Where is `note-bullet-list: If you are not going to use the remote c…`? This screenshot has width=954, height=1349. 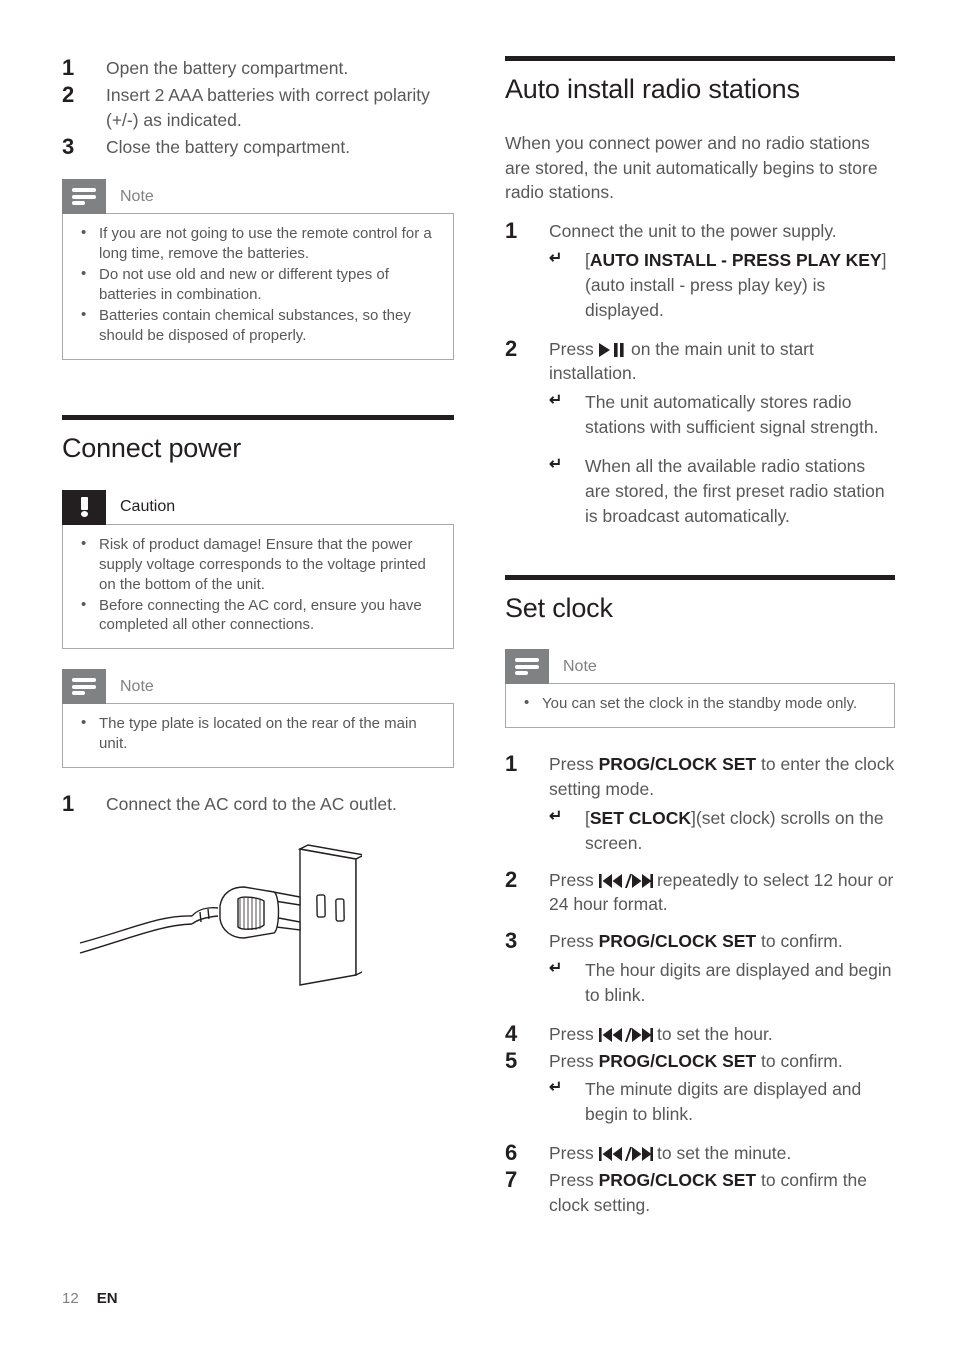 note-bullet-list: If you are not going to use the remote c… is located at coordinates (258, 284).